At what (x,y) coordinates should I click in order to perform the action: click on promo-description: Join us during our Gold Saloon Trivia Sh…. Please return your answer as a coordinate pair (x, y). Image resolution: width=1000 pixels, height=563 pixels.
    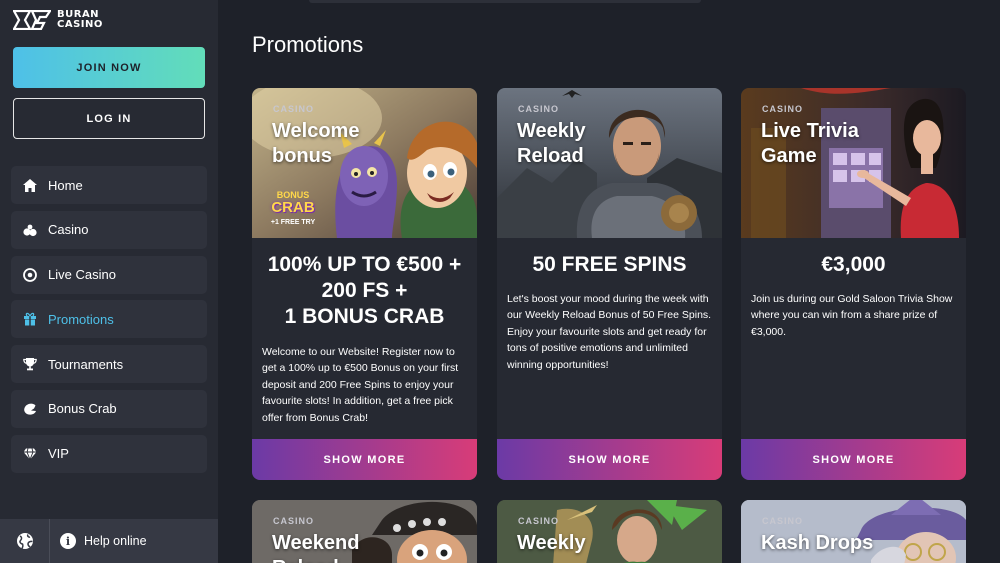
    Looking at the image, I should click on (852, 315).